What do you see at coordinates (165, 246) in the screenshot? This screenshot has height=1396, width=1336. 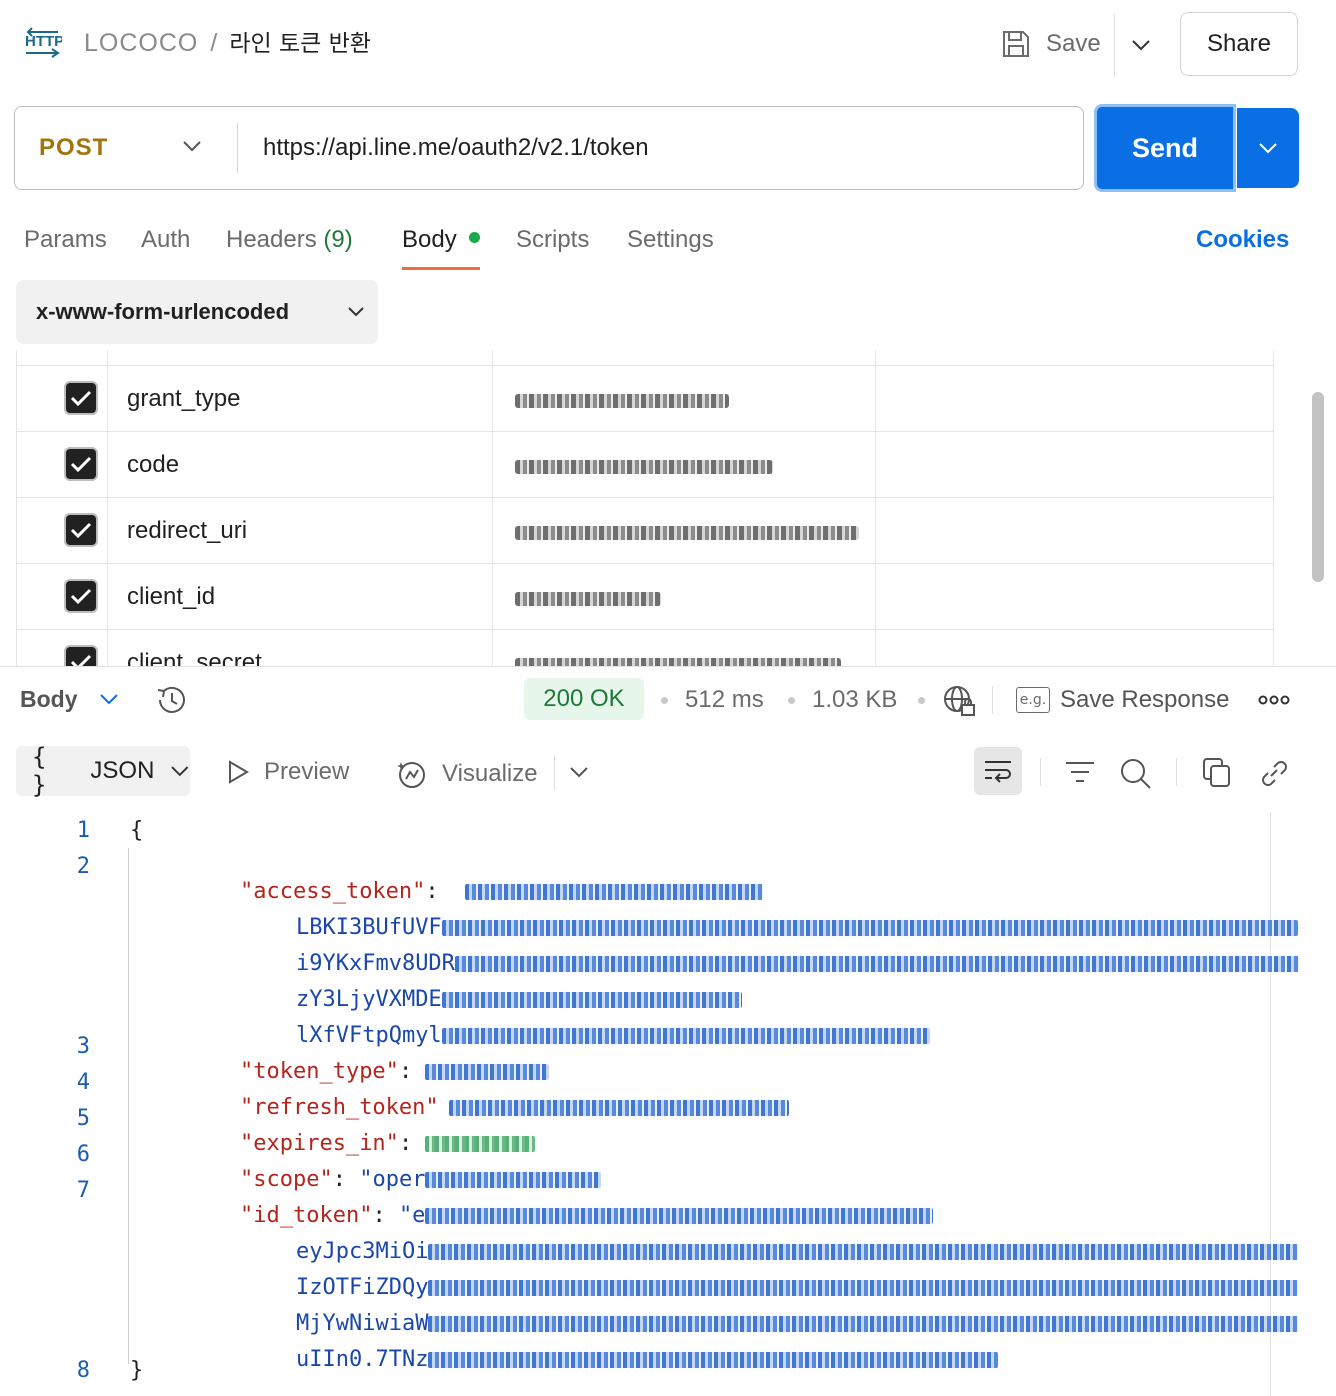 I see `tab-auth: Auth` at bounding box center [165, 246].